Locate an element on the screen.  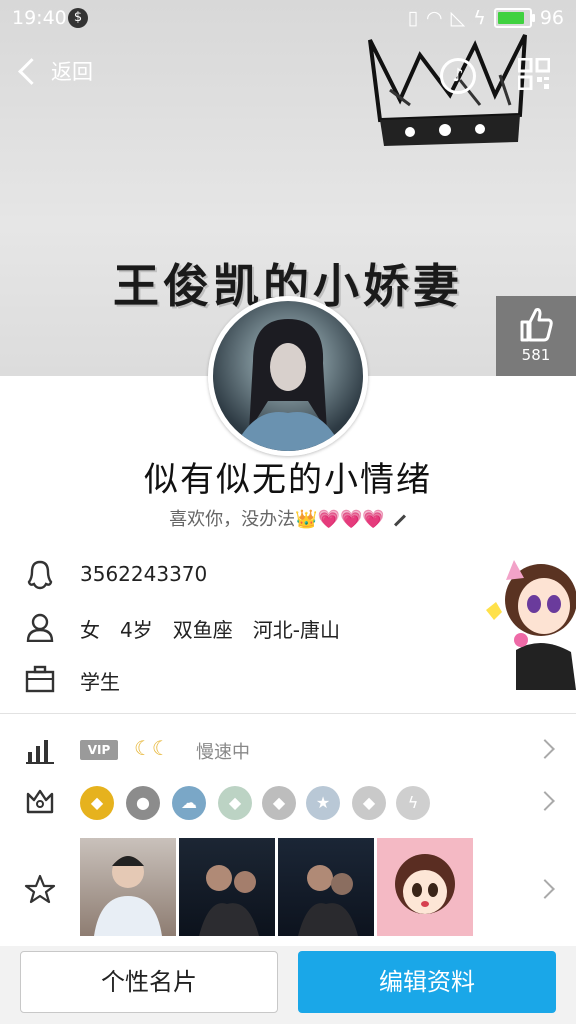
status-time: 19:40 is located at coordinates (39, 18).